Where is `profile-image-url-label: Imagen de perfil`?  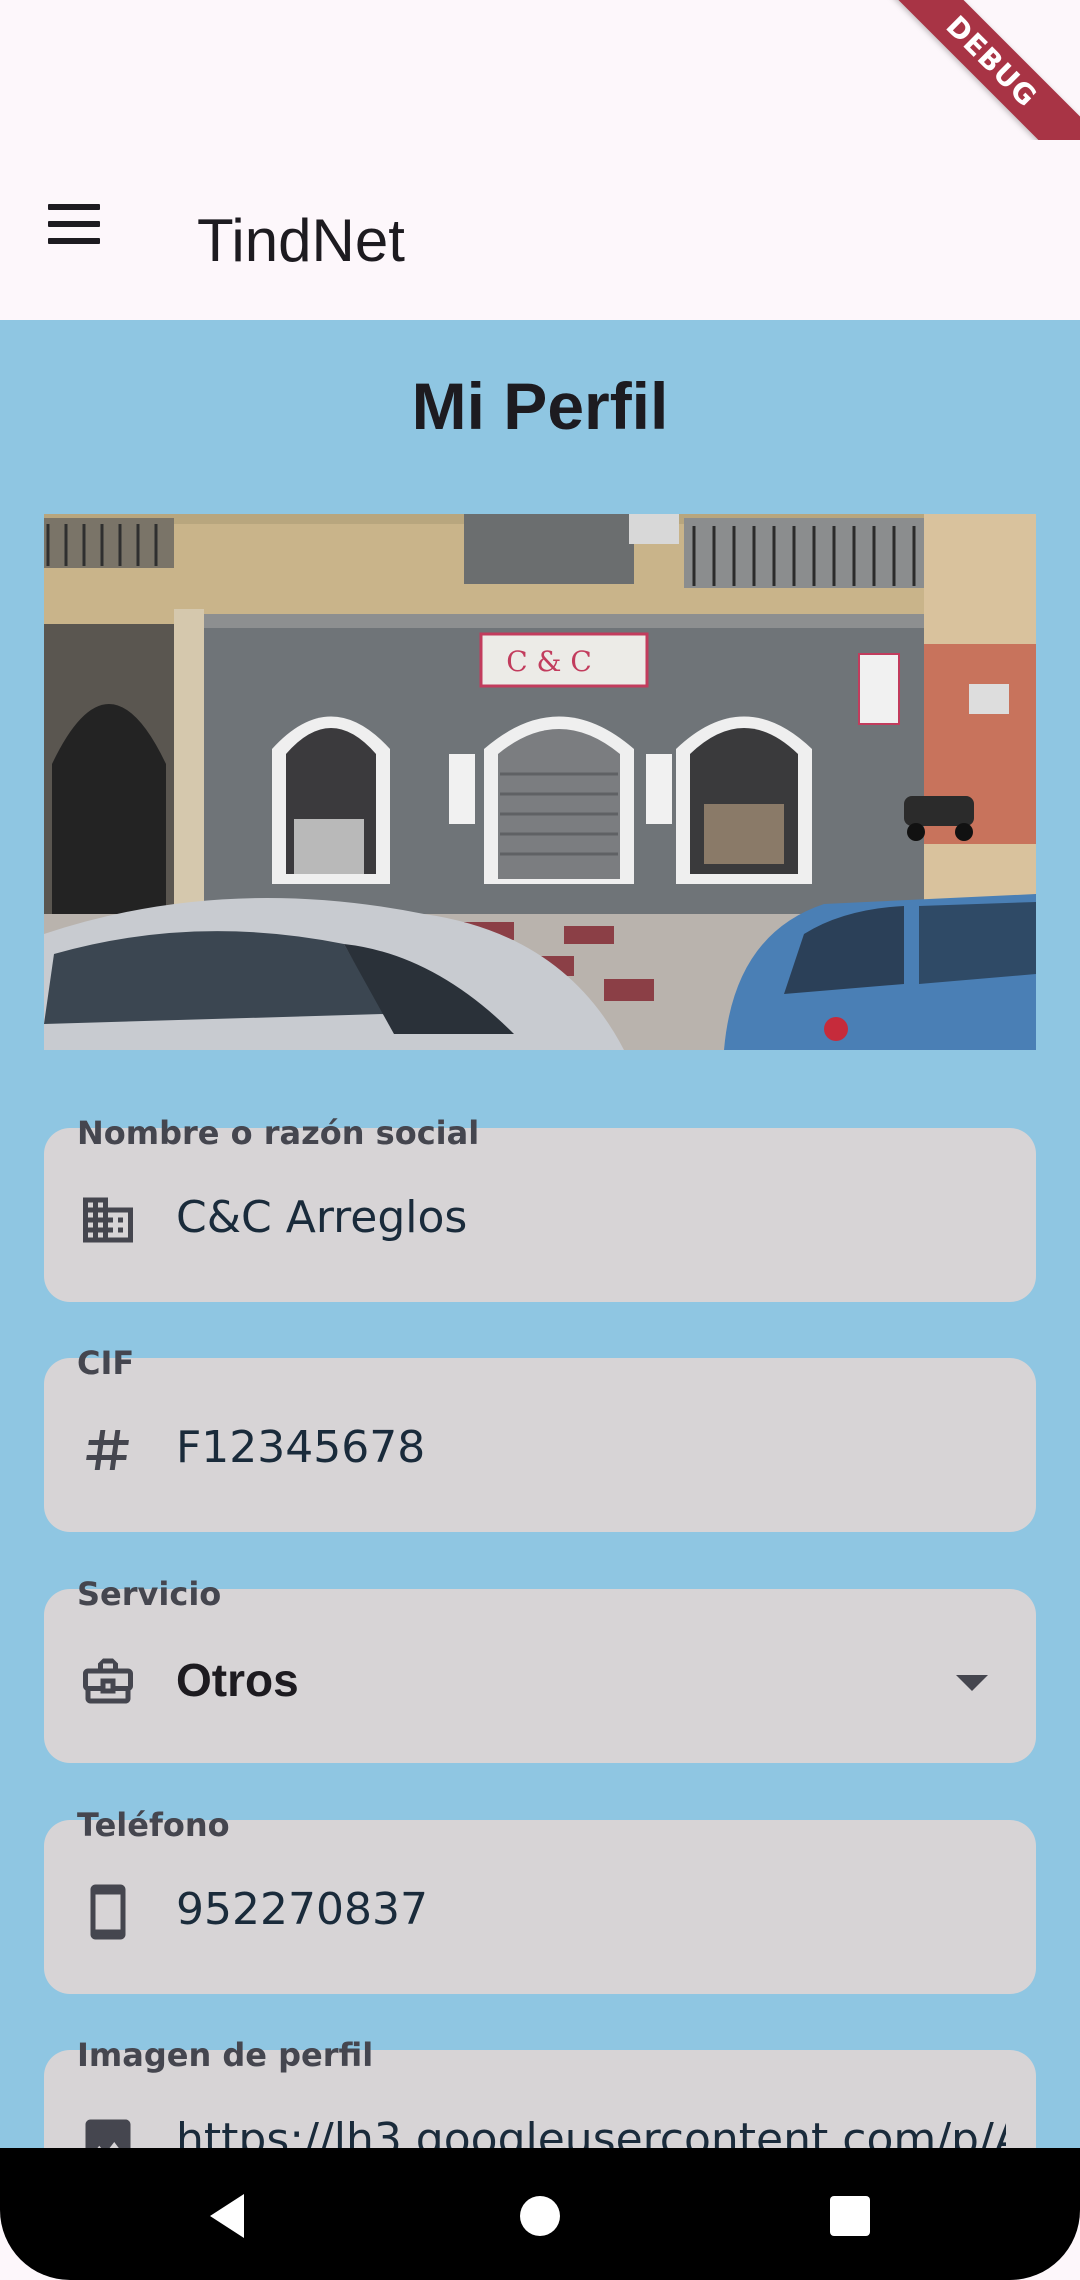
profile-image-url-label: Imagen de perfil is located at coordinates (225, 2055).